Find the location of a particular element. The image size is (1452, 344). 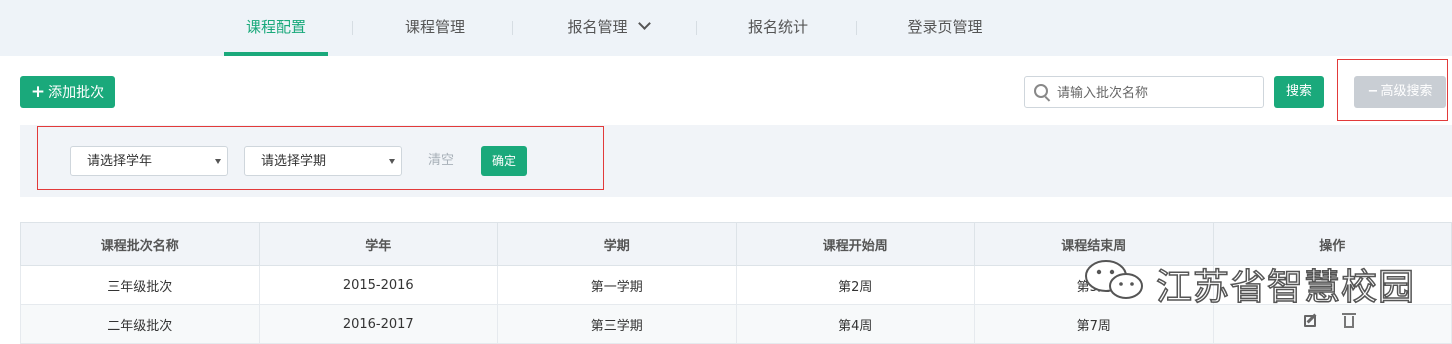

tab-enroll-stats: 报名统计 is located at coordinates (778, 28).